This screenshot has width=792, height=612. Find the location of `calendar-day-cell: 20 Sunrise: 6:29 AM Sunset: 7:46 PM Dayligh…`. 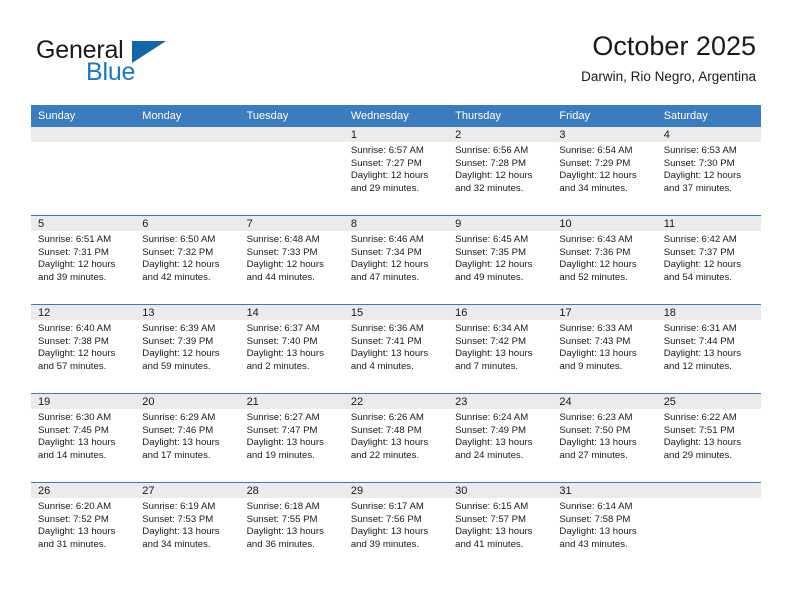

calendar-day-cell: 20 Sunrise: 6:29 AM Sunset: 7:46 PM Dayligh… is located at coordinates (187, 438).